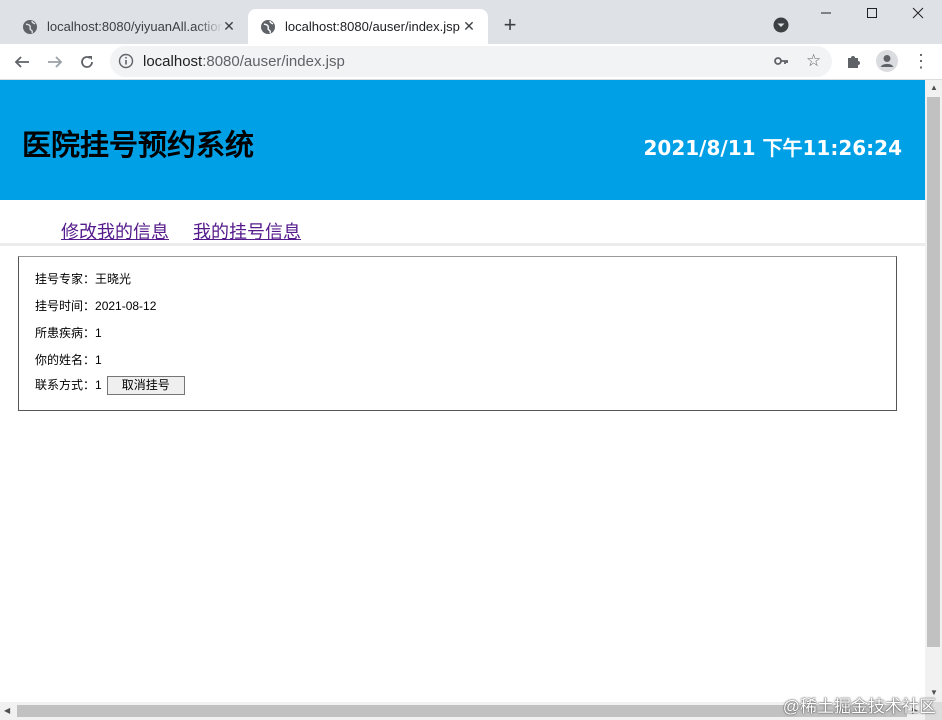  Describe the element at coordinates (813, 61) in the screenshot. I see `star-icon: ☆` at that location.